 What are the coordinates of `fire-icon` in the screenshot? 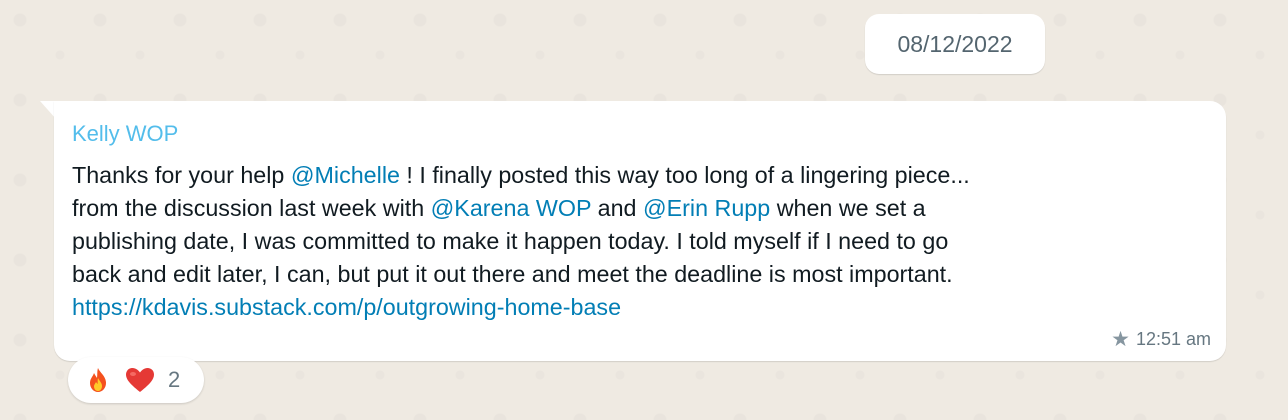 It's located at (98, 380).